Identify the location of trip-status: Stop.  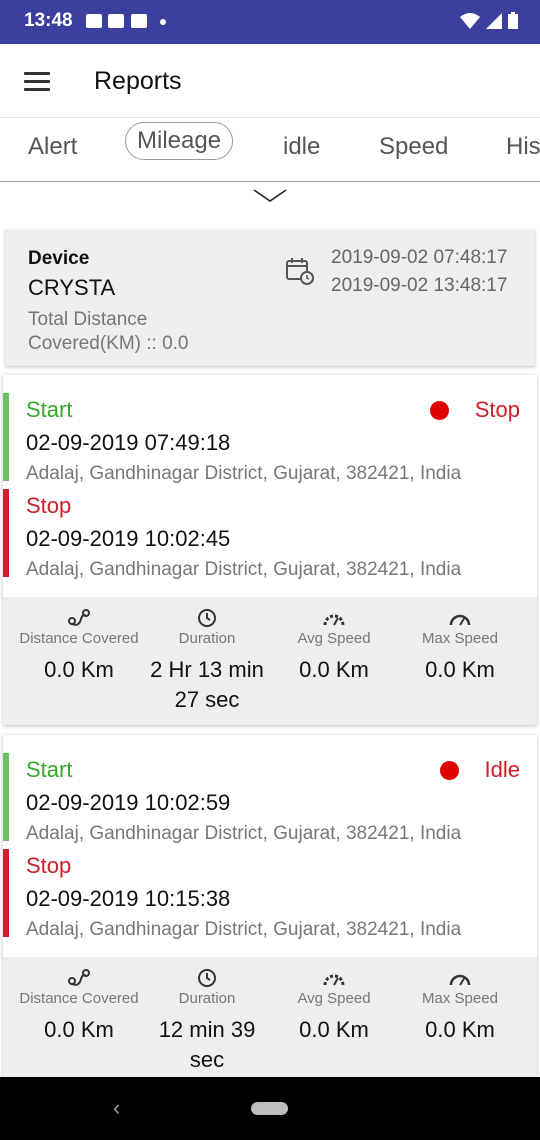
(474, 410).